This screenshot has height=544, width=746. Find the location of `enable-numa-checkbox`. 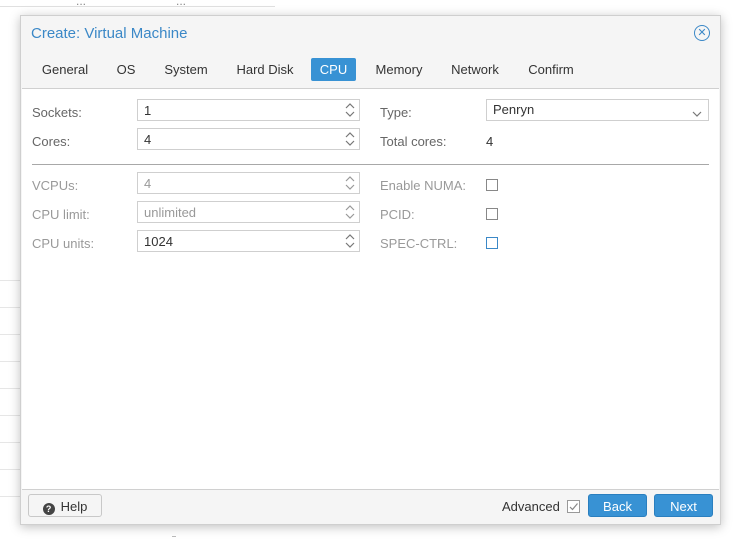

enable-numa-checkbox is located at coordinates (492, 185).